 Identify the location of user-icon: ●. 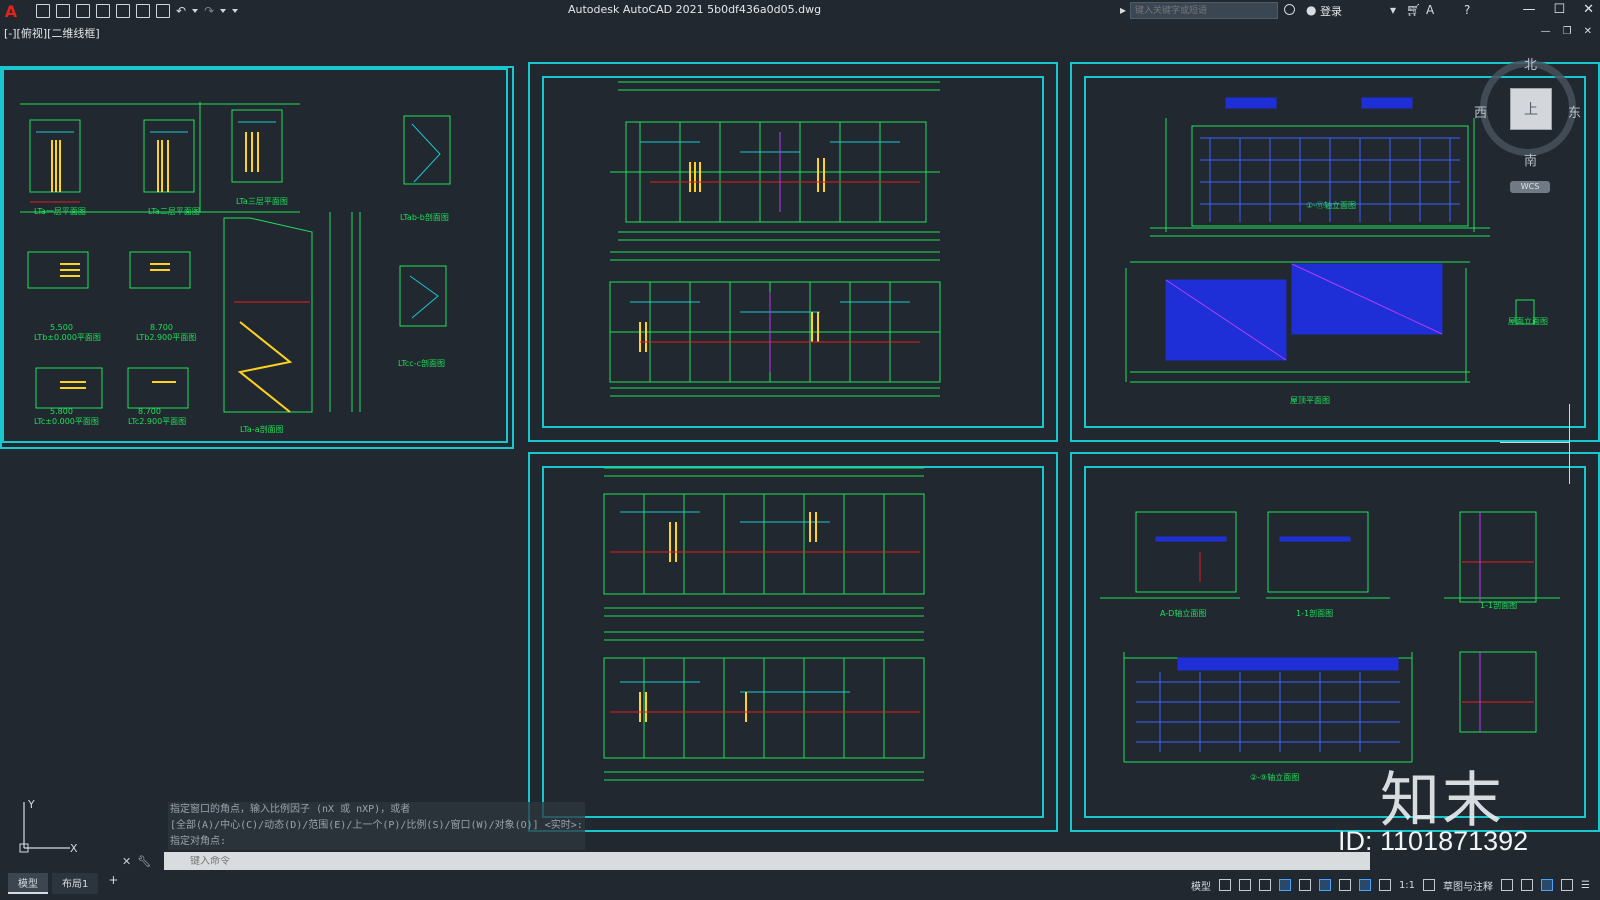
(1311, 10).